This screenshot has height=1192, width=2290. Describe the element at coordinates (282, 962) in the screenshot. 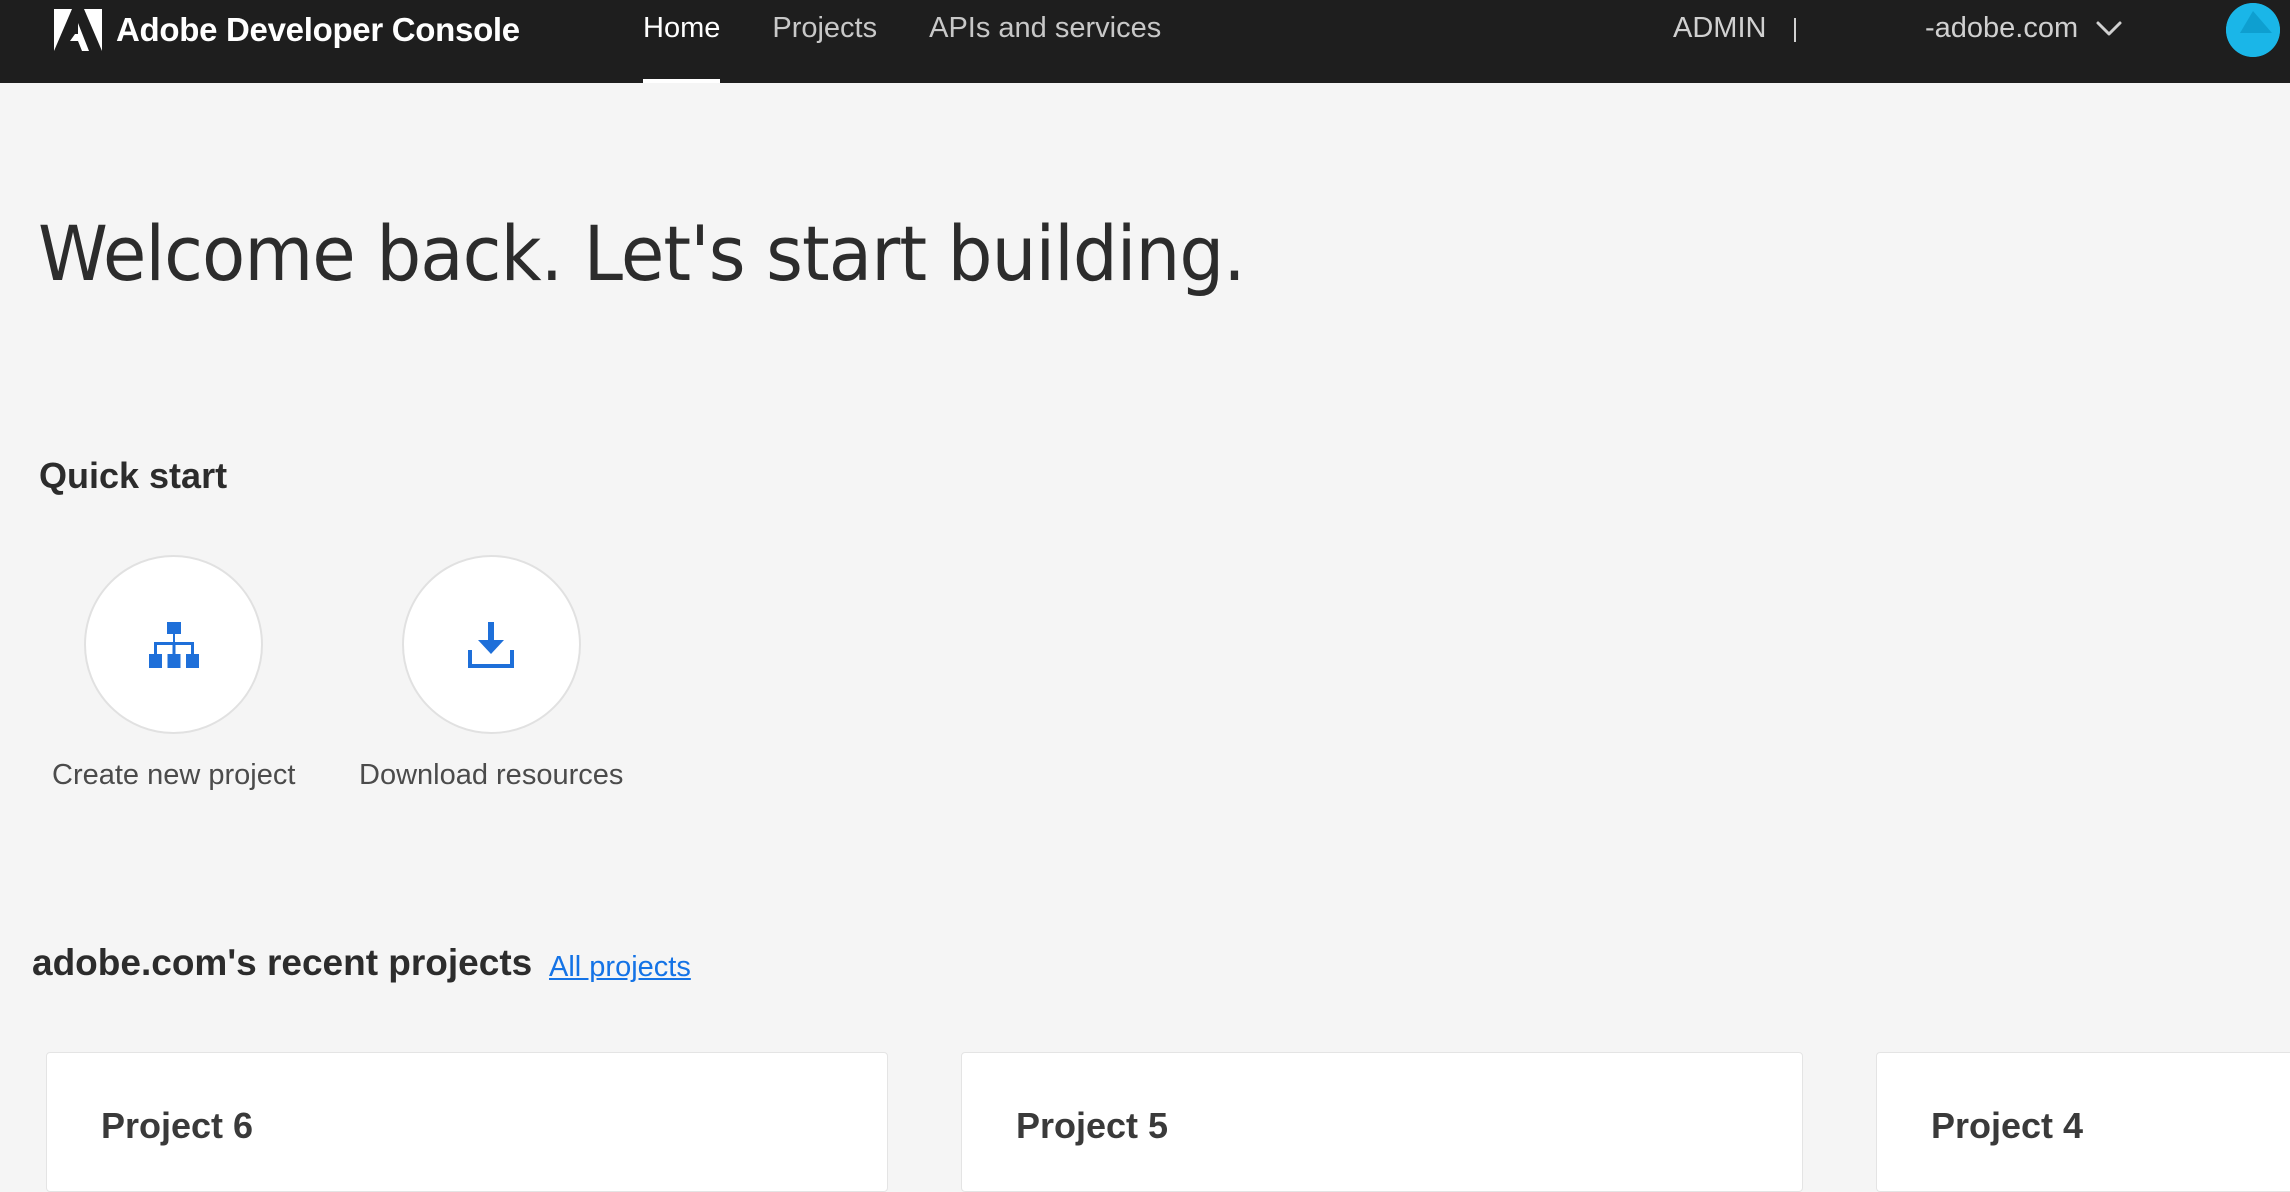

I see `recent-projects-heading: adobe.com's recent projects` at that location.